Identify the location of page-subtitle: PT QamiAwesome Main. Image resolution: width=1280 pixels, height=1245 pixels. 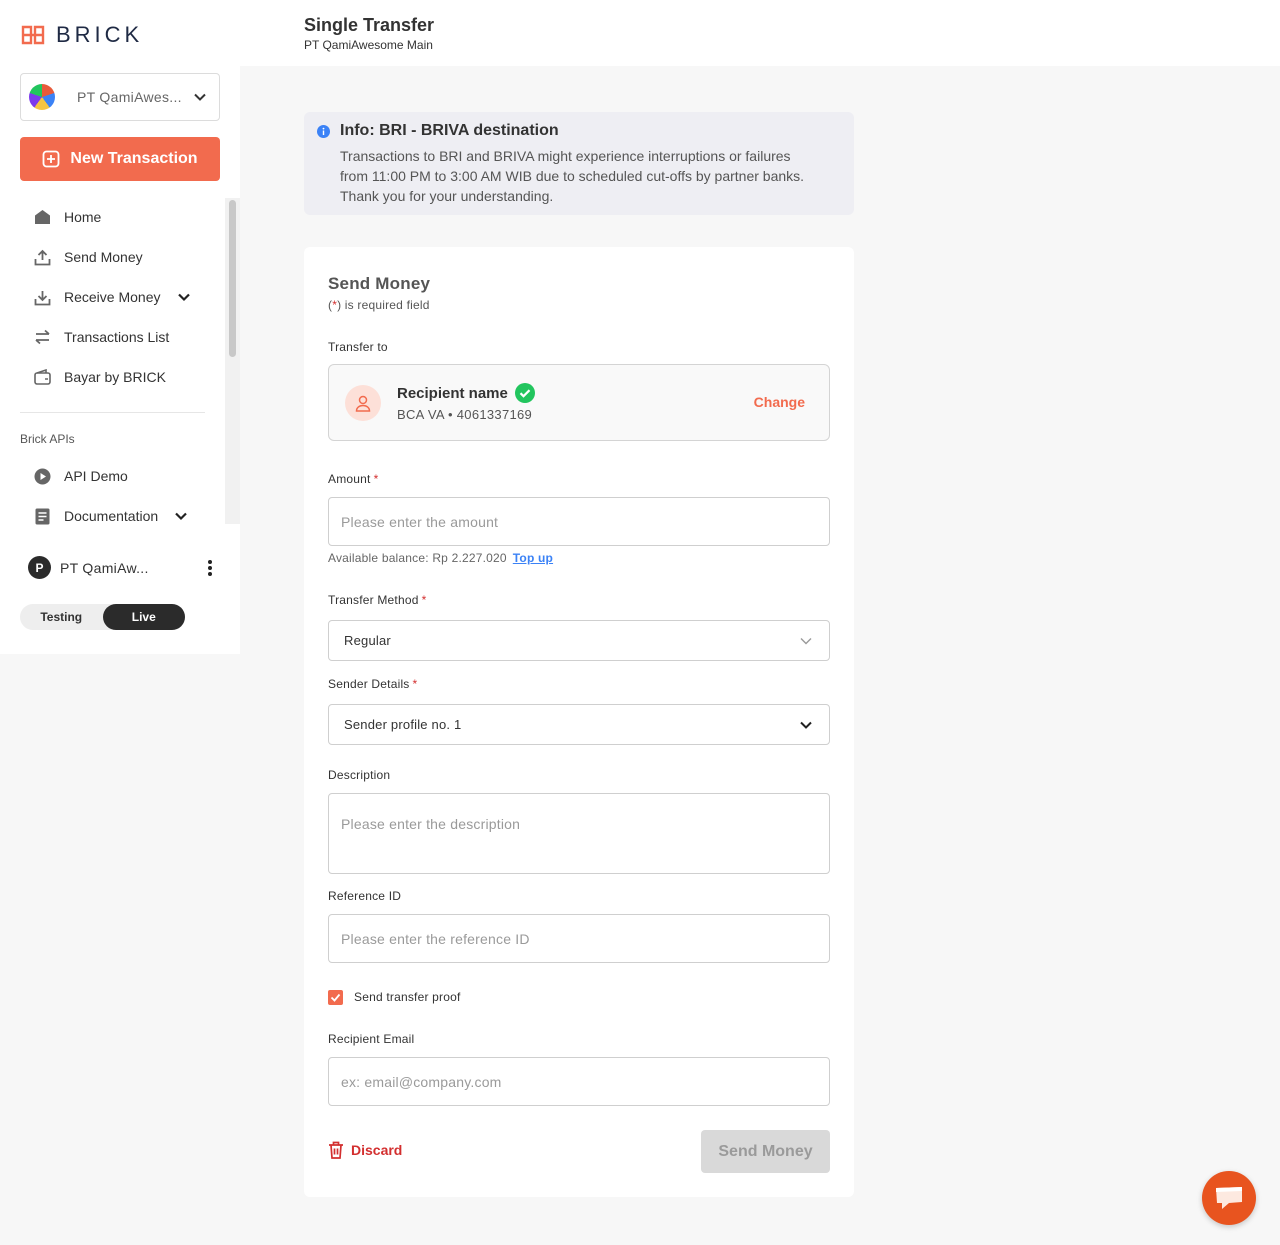
(368, 45).